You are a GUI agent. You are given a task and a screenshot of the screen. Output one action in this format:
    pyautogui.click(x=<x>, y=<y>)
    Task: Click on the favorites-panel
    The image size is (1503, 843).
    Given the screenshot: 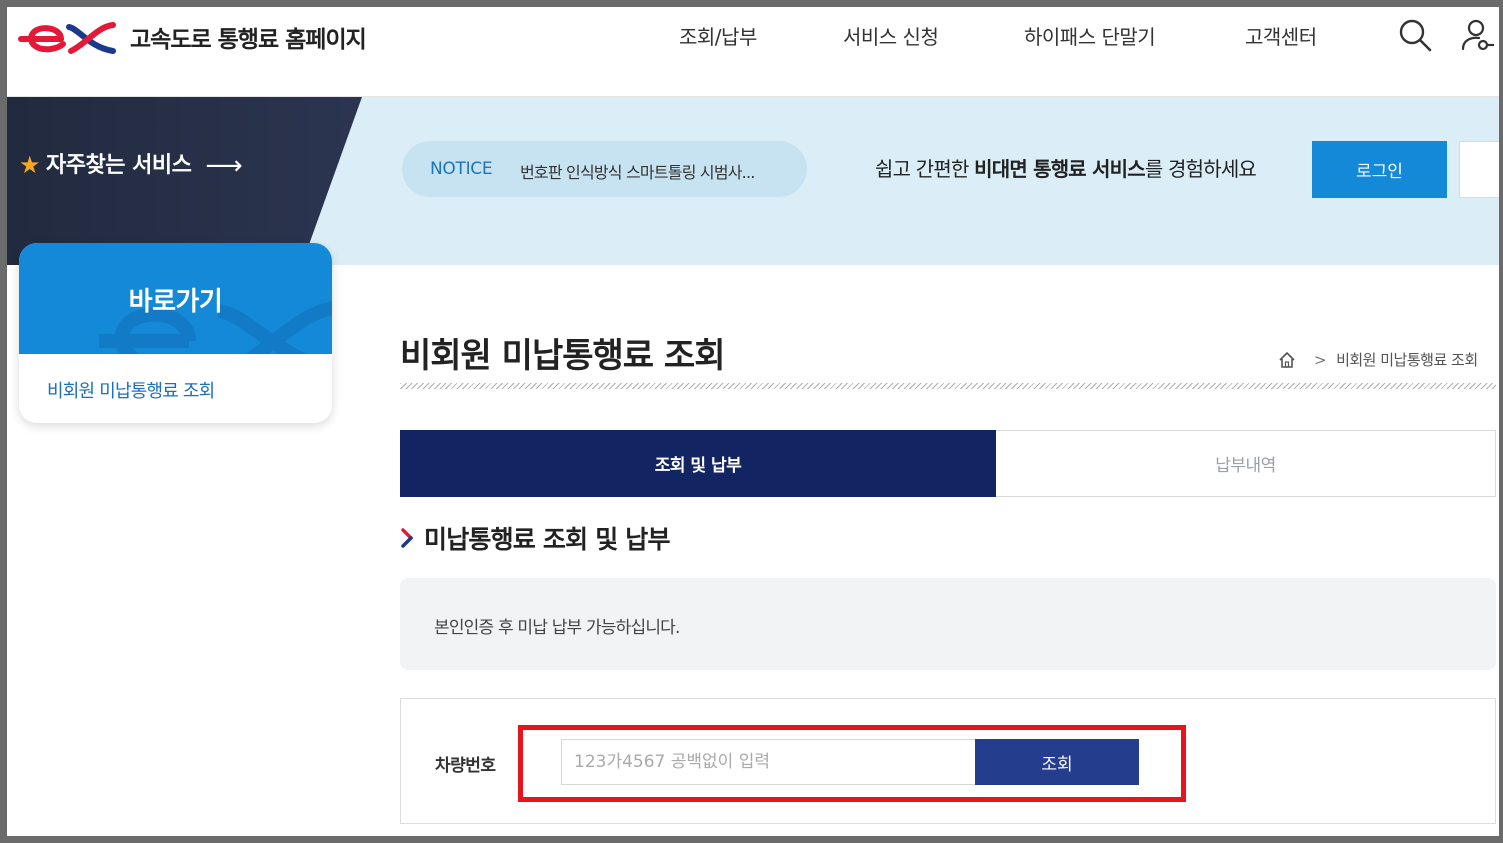 What is the action you would take?
    pyautogui.click(x=184, y=181)
    